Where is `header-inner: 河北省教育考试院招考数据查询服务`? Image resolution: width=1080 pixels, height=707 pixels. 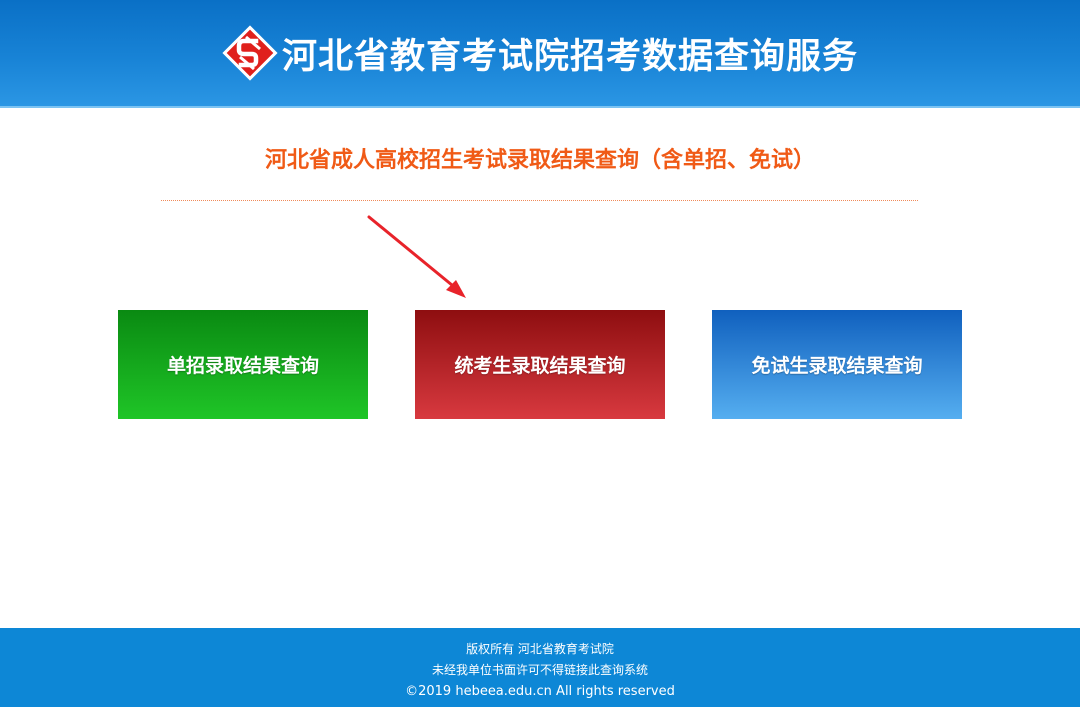 header-inner: 河北省教育考试院招考数据查询服务 is located at coordinates (540, 53).